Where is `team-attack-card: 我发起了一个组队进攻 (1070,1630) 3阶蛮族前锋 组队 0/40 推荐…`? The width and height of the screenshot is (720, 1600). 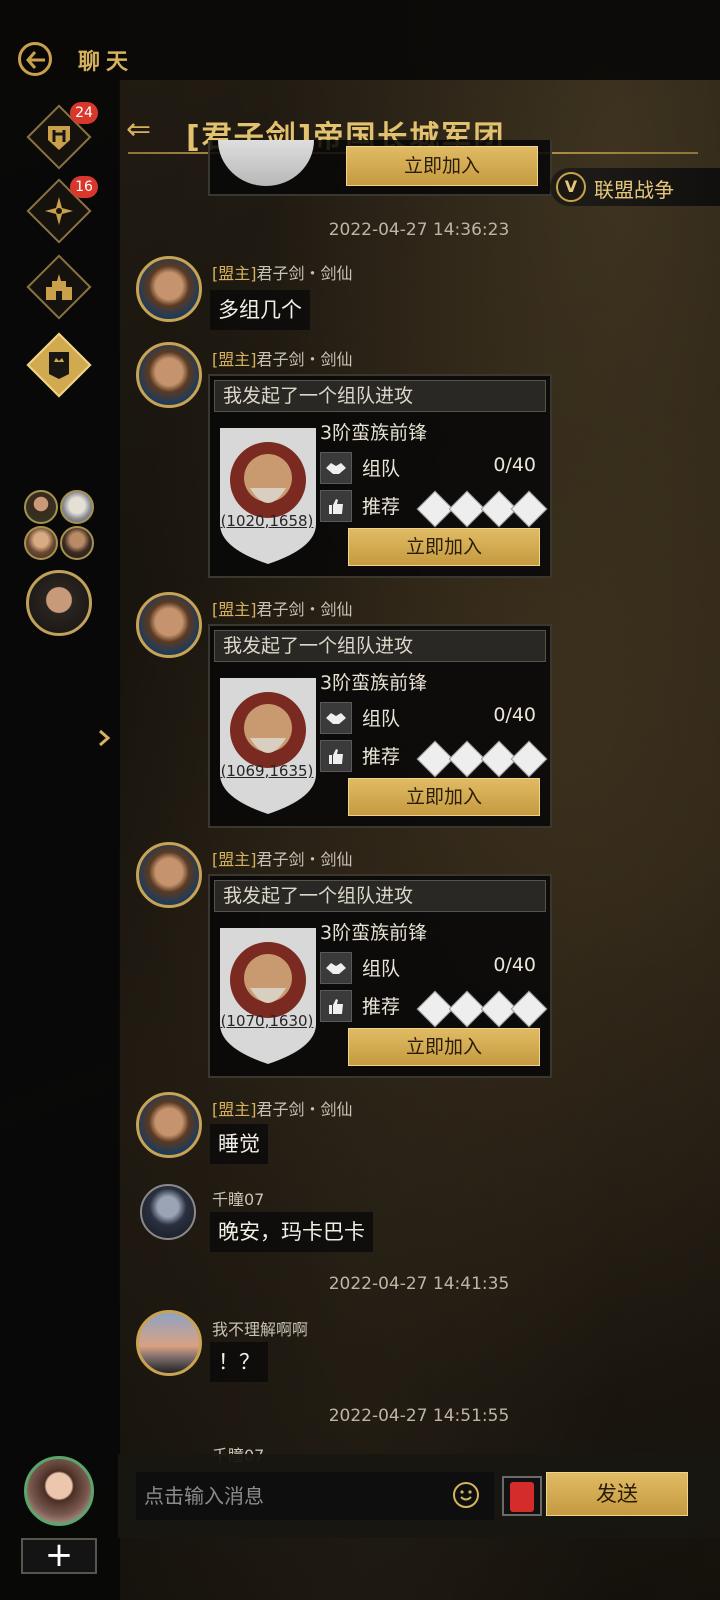 team-attack-card: 我发起了一个组队进攻 (1070,1630) 3阶蛮族前锋 组队 0/40 推荐… is located at coordinates (380, 976).